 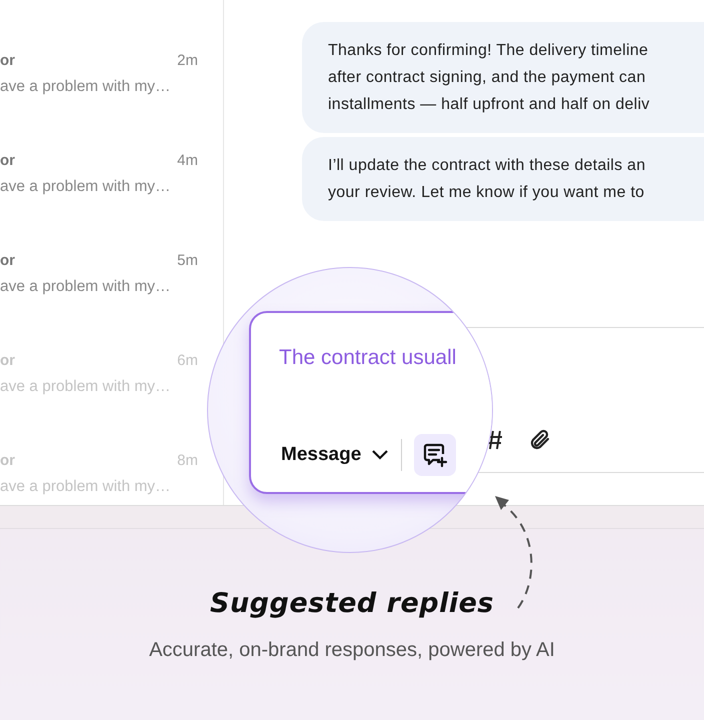 I want to click on message-time: 5m, so click(x=187, y=260).